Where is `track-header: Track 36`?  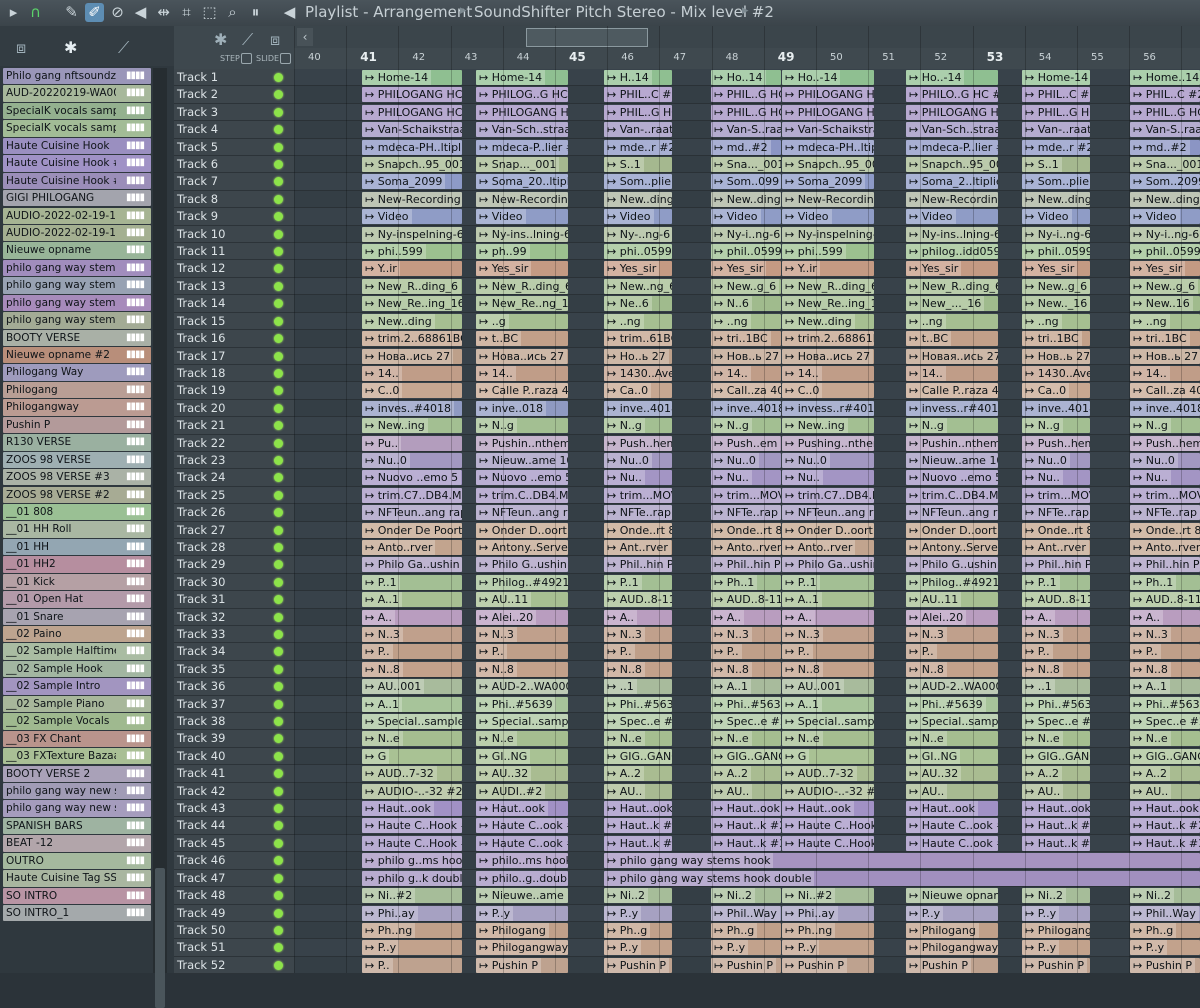 track-header: Track 36 is located at coordinates (234, 687).